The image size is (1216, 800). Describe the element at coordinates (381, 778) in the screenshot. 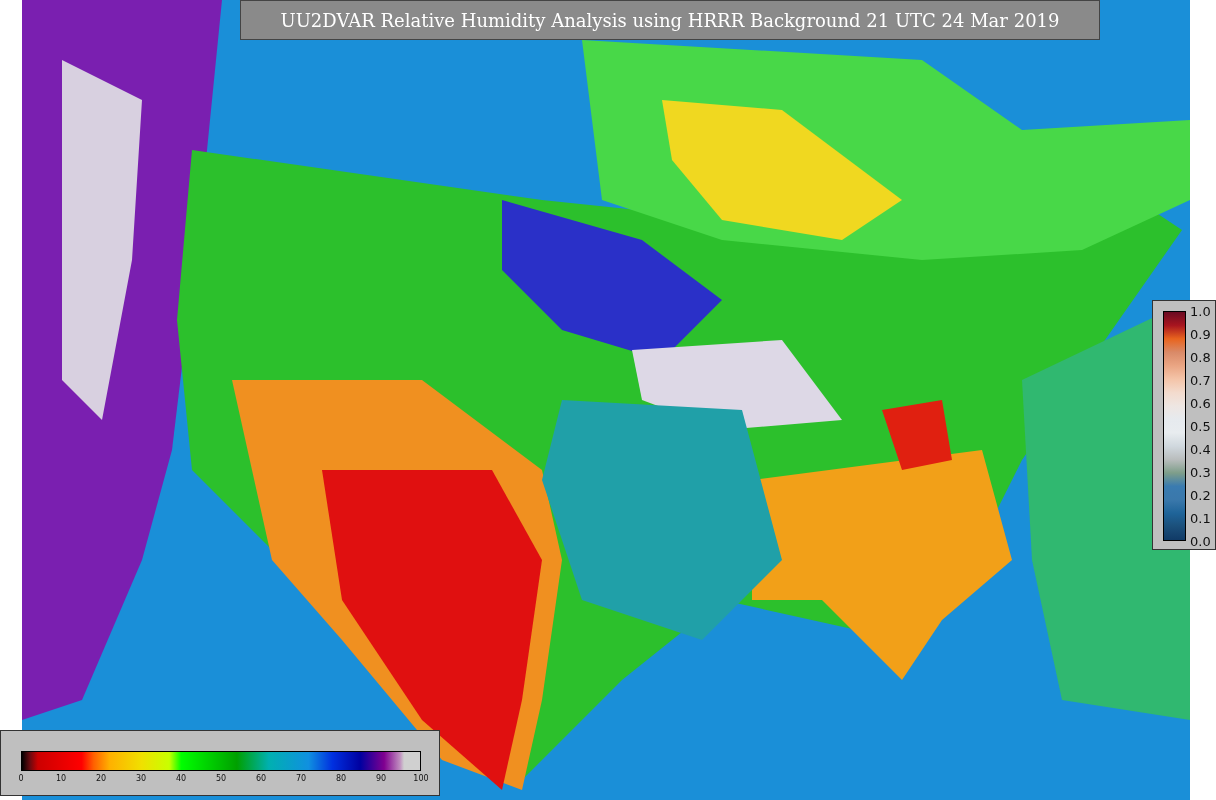

I see `tick-label: 90` at that location.